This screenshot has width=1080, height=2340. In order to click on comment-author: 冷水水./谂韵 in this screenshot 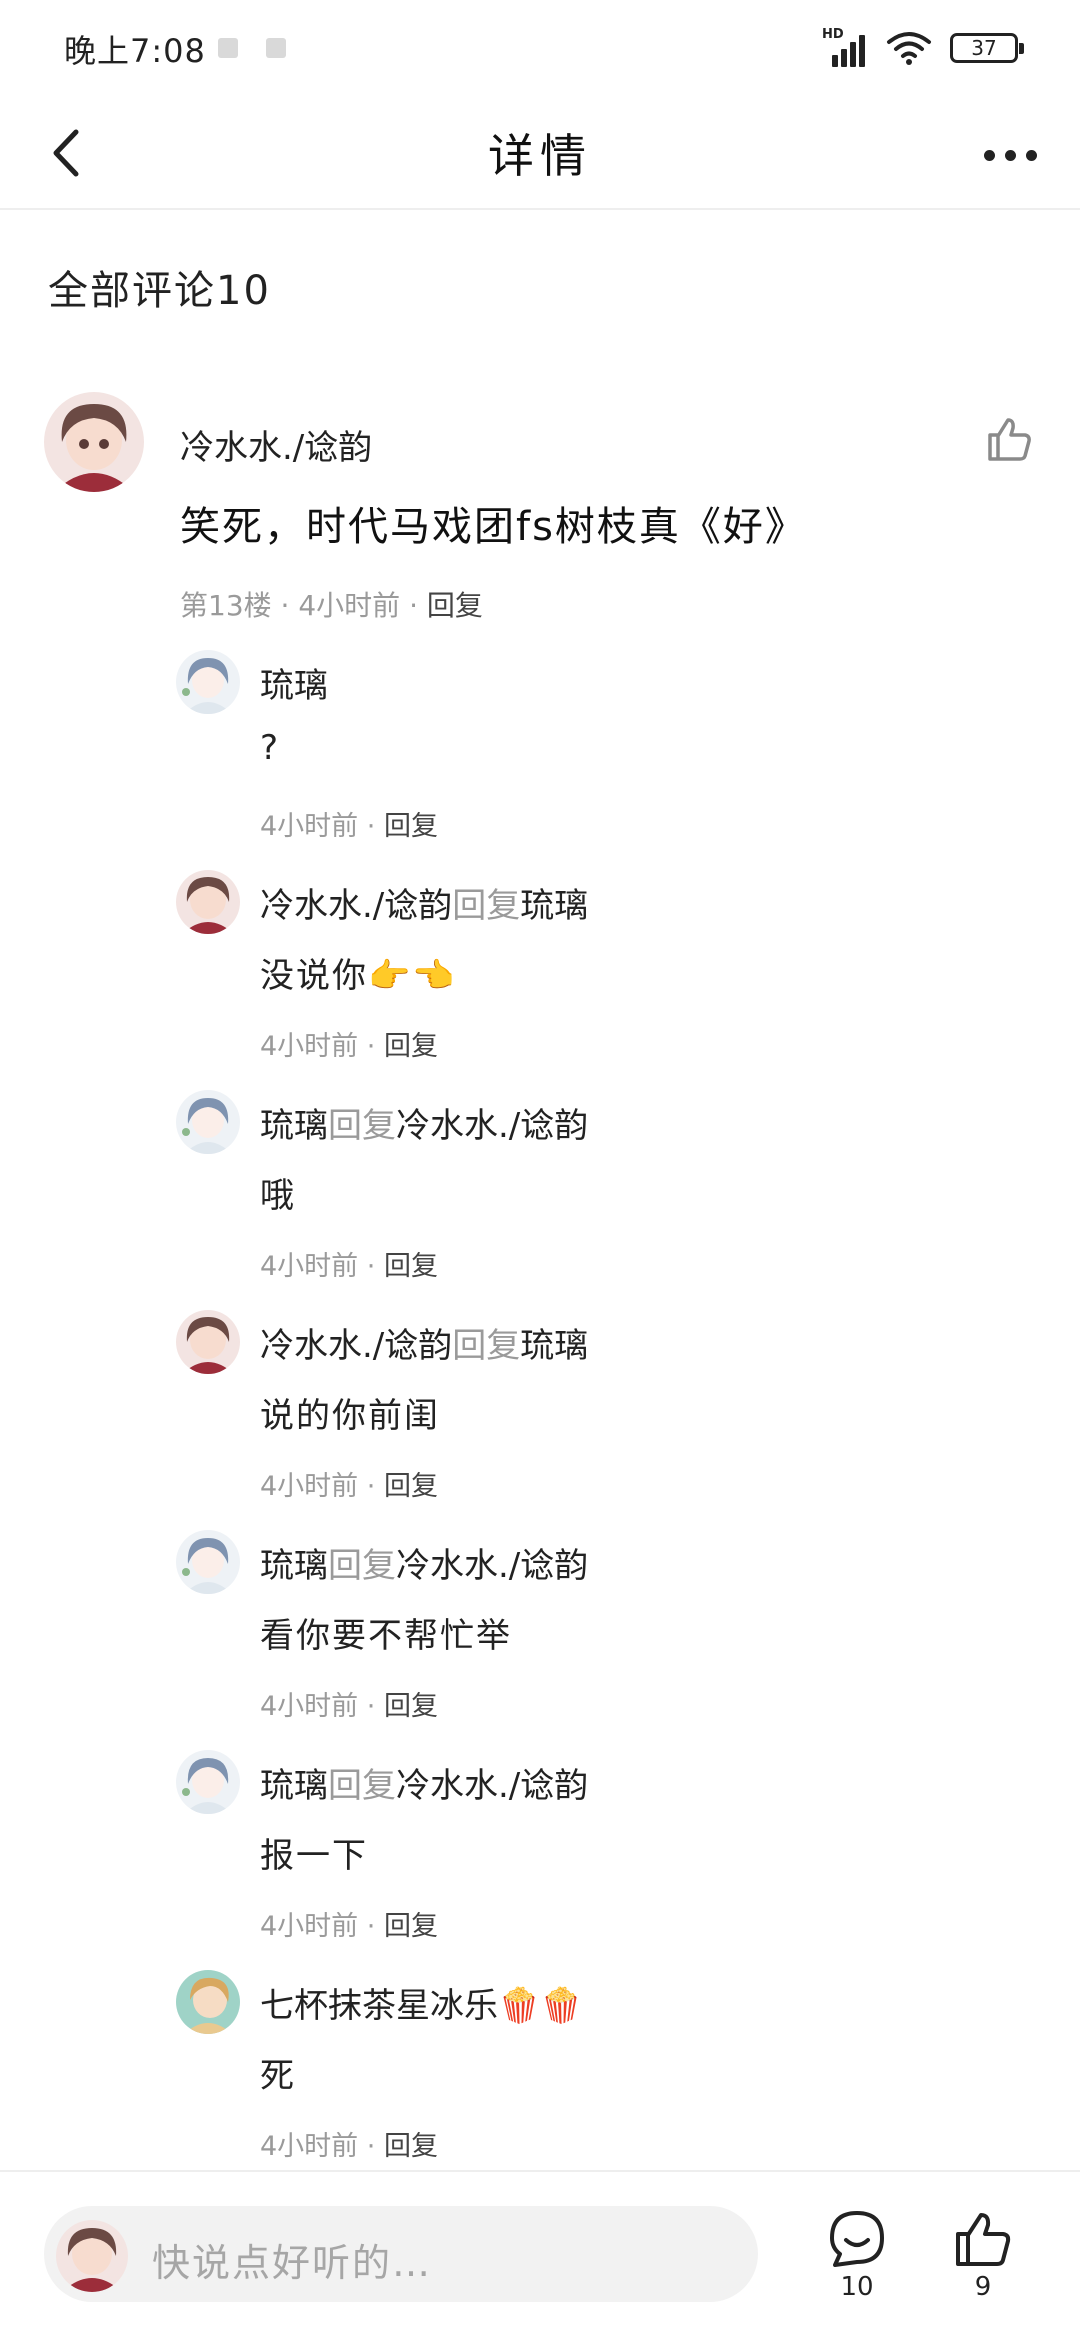, I will do `click(276, 444)`.